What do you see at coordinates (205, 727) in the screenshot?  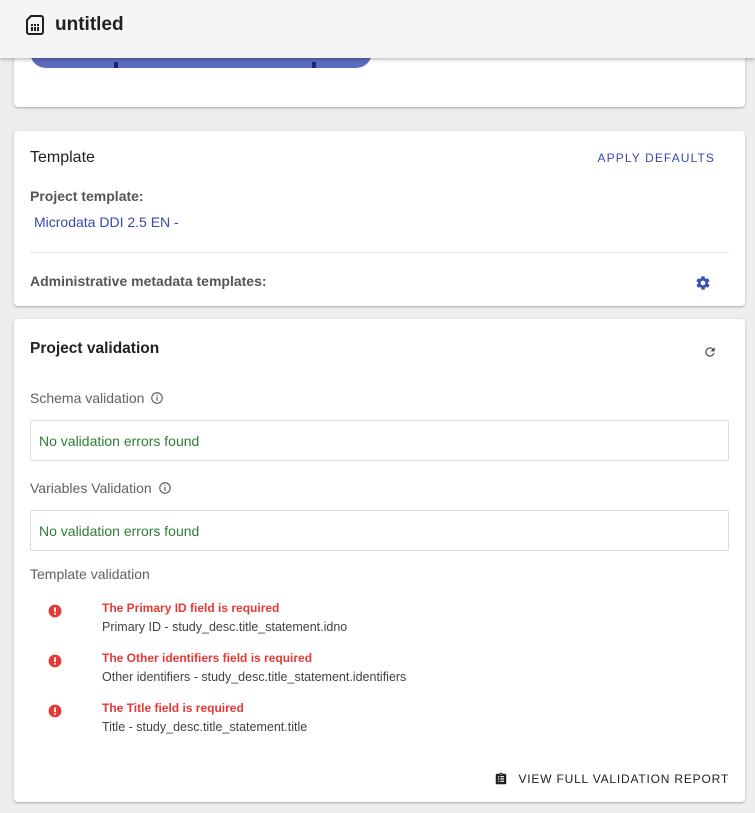 I see `error-description: Title - study_desc.title_statement.title` at bounding box center [205, 727].